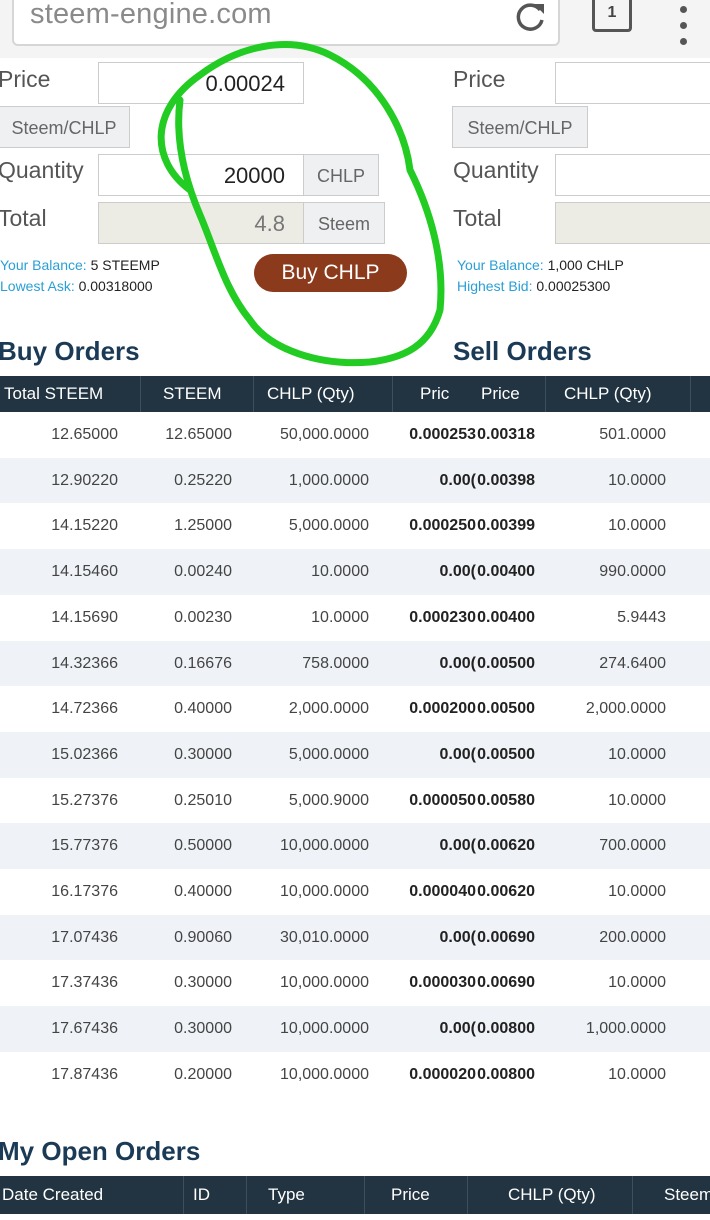 This screenshot has width=710, height=1220. Describe the element at coordinates (286, 23) in the screenshot. I see `url-bar: steem-engine.com` at that location.